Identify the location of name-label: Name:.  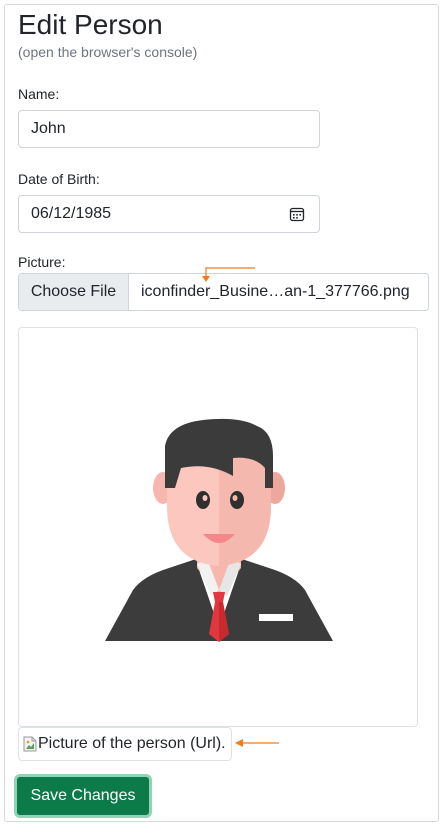
(39, 94).